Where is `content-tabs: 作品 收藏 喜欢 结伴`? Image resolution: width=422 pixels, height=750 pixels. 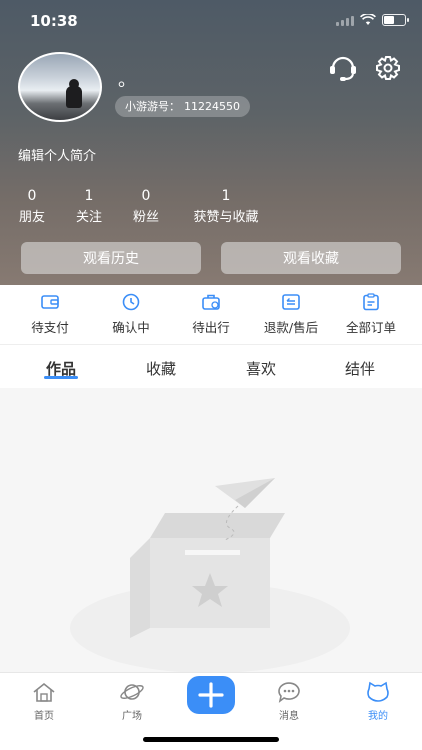 content-tabs: 作品 收藏 喜欢 结伴 is located at coordinates (211, 368).